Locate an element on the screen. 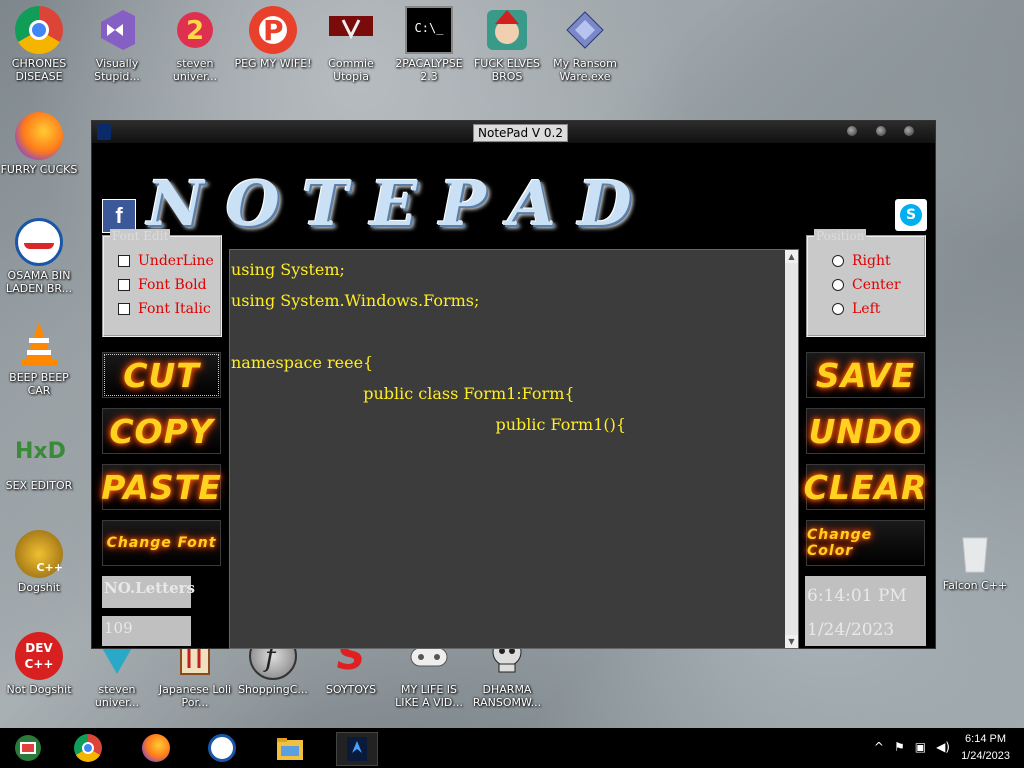  file-explorer-icon is located at coordinates (290, 748).